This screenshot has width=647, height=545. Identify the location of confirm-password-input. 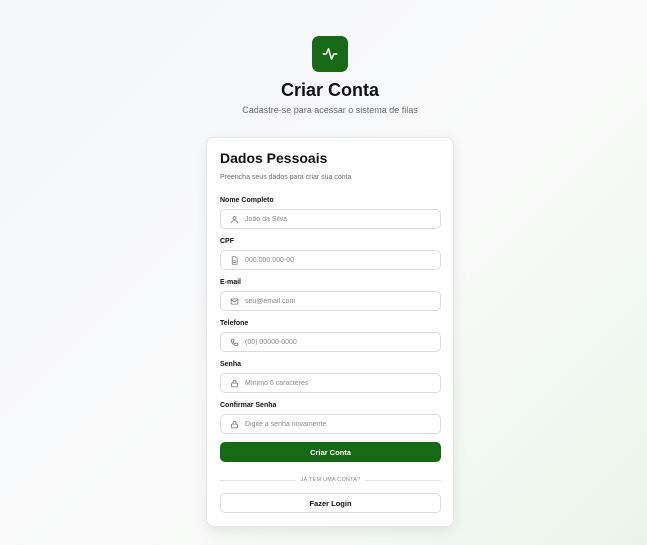
(340, 424).